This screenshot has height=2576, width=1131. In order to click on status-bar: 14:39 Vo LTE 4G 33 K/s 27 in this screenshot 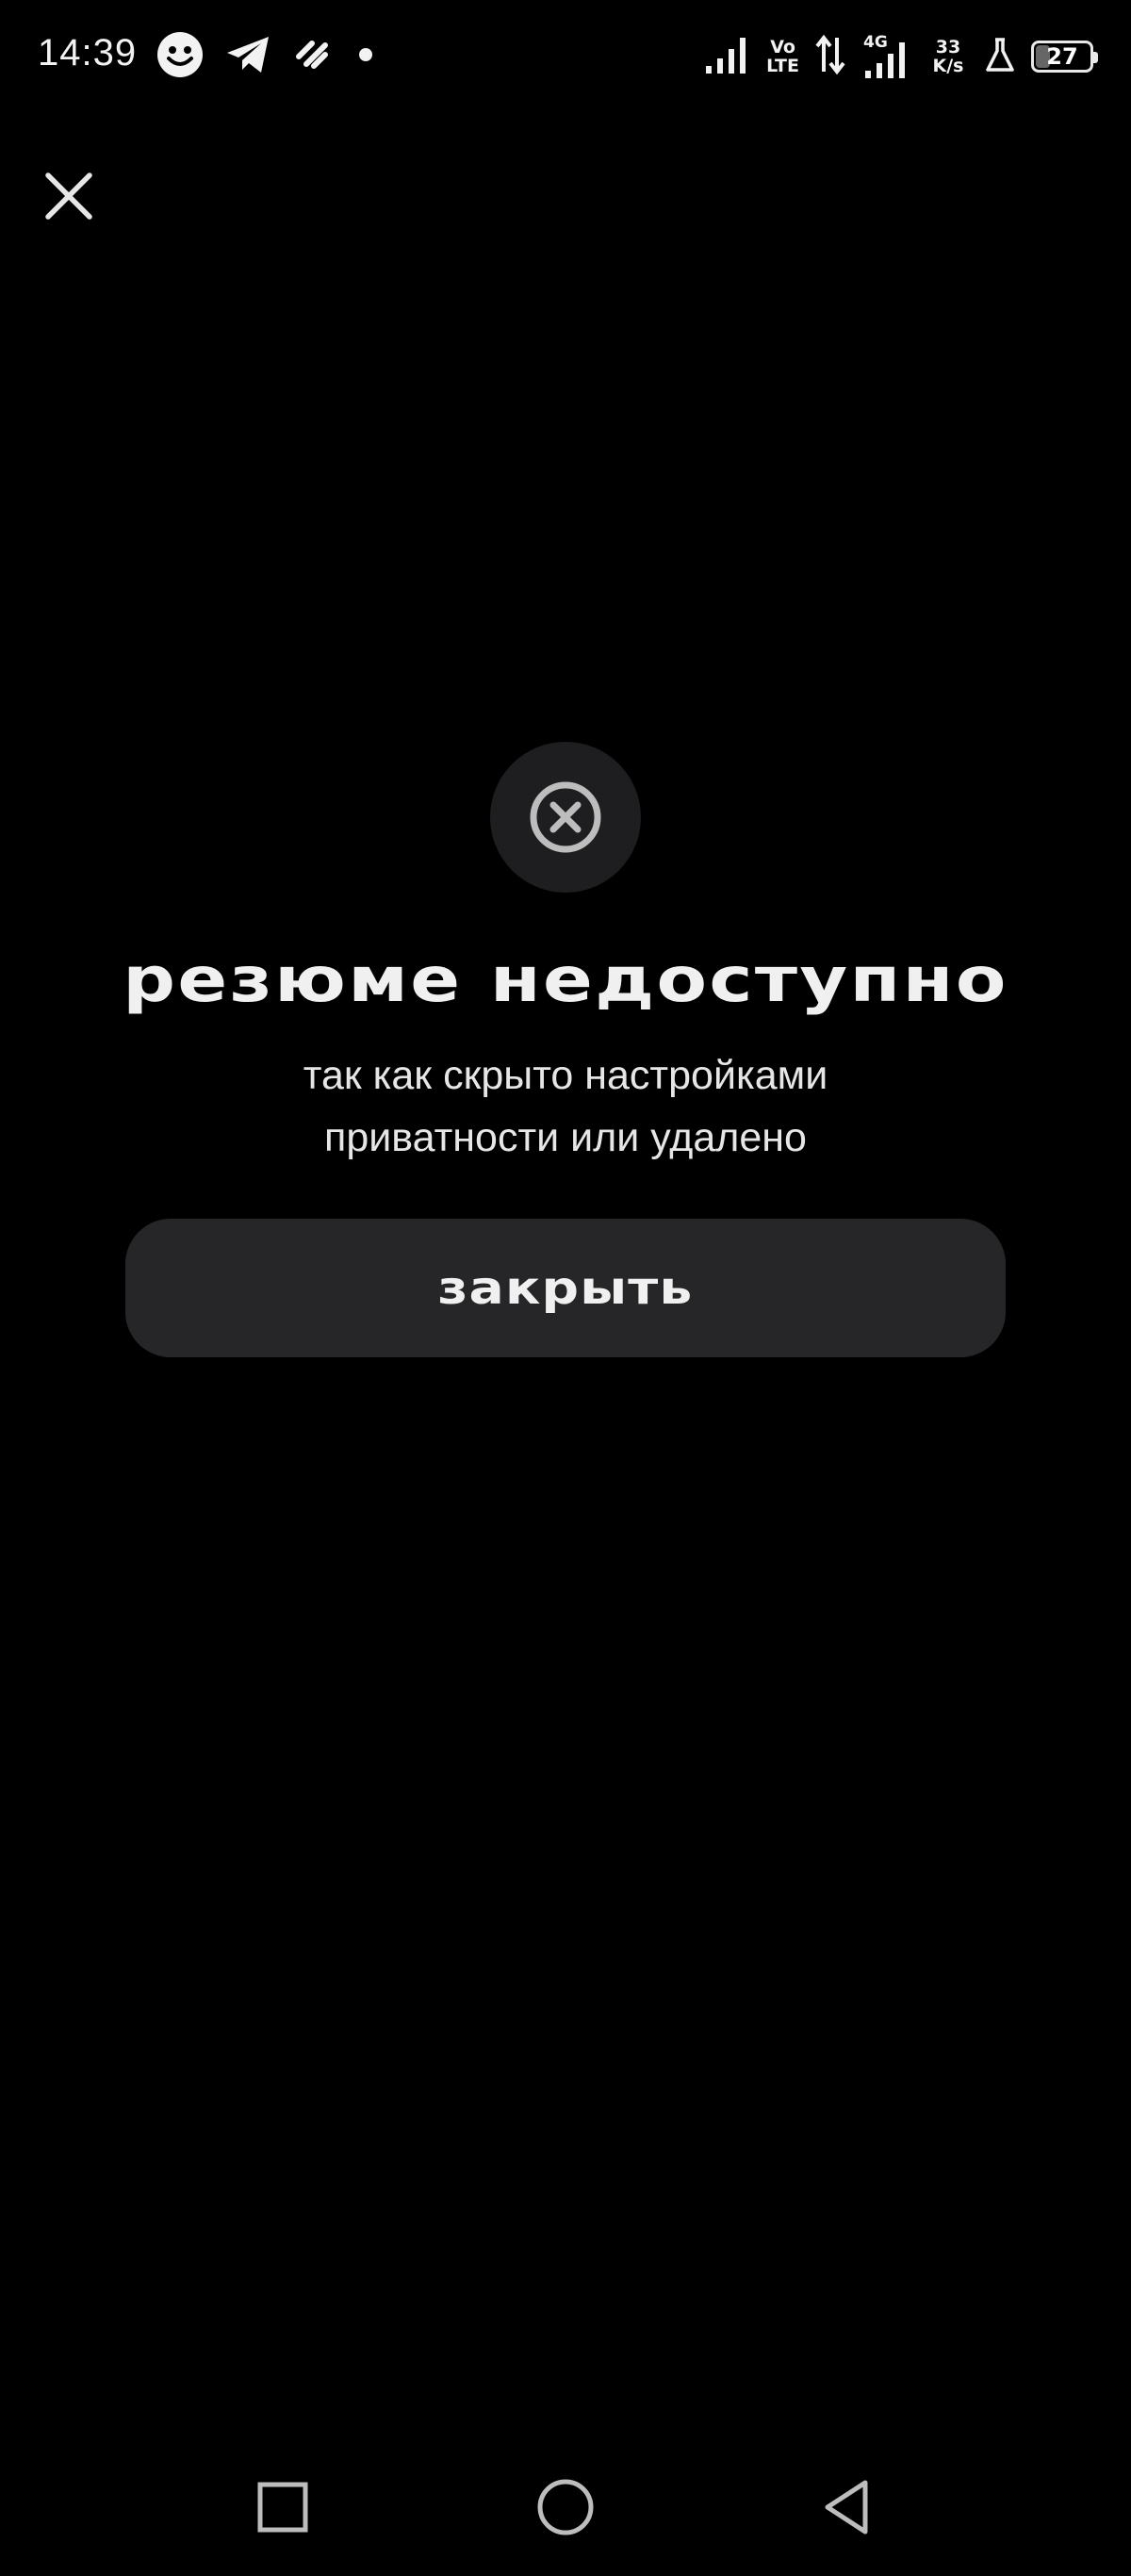, I will do `click(566, 56)`.